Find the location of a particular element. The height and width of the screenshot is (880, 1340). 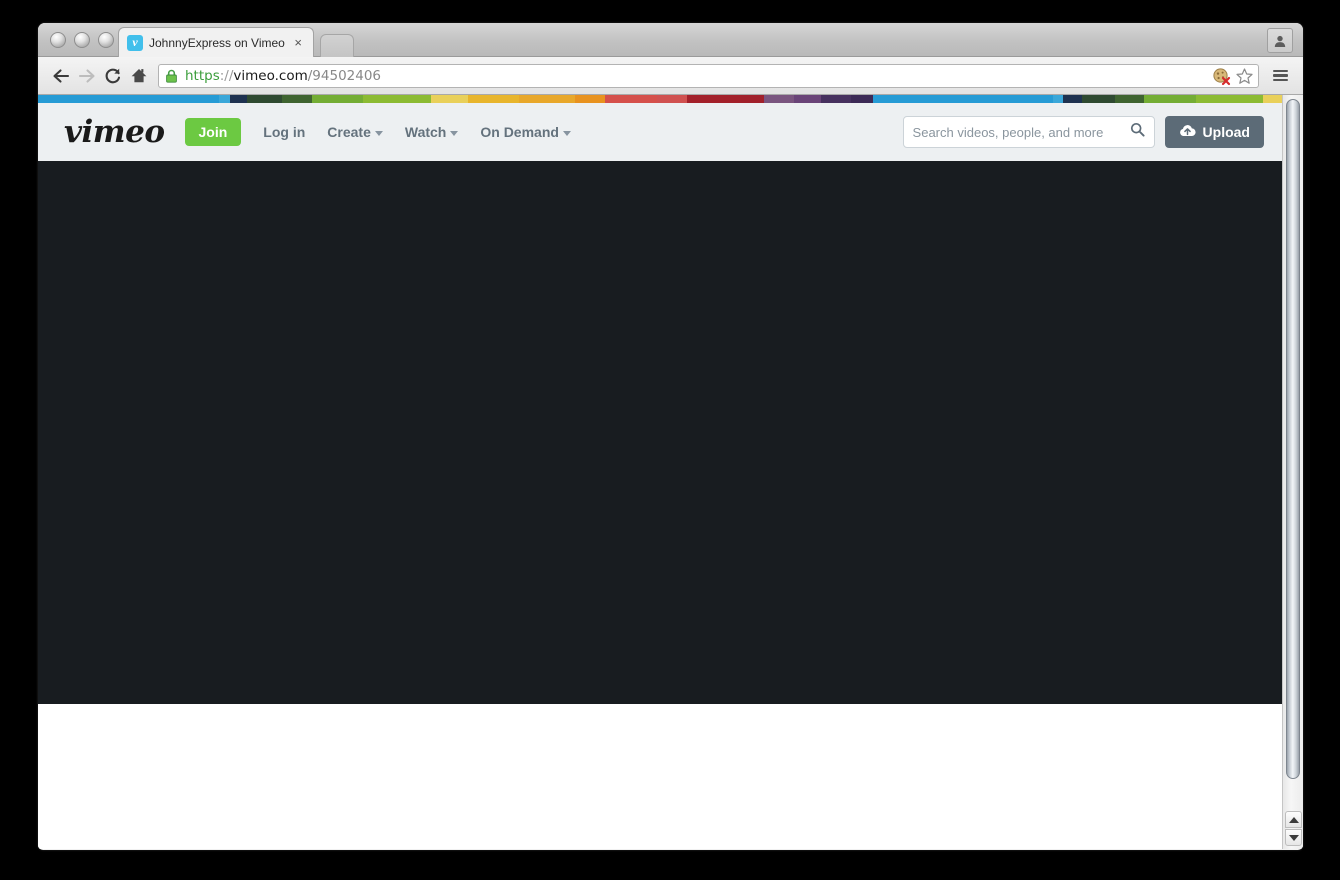

window-controls is located at coordinates (82, 40).